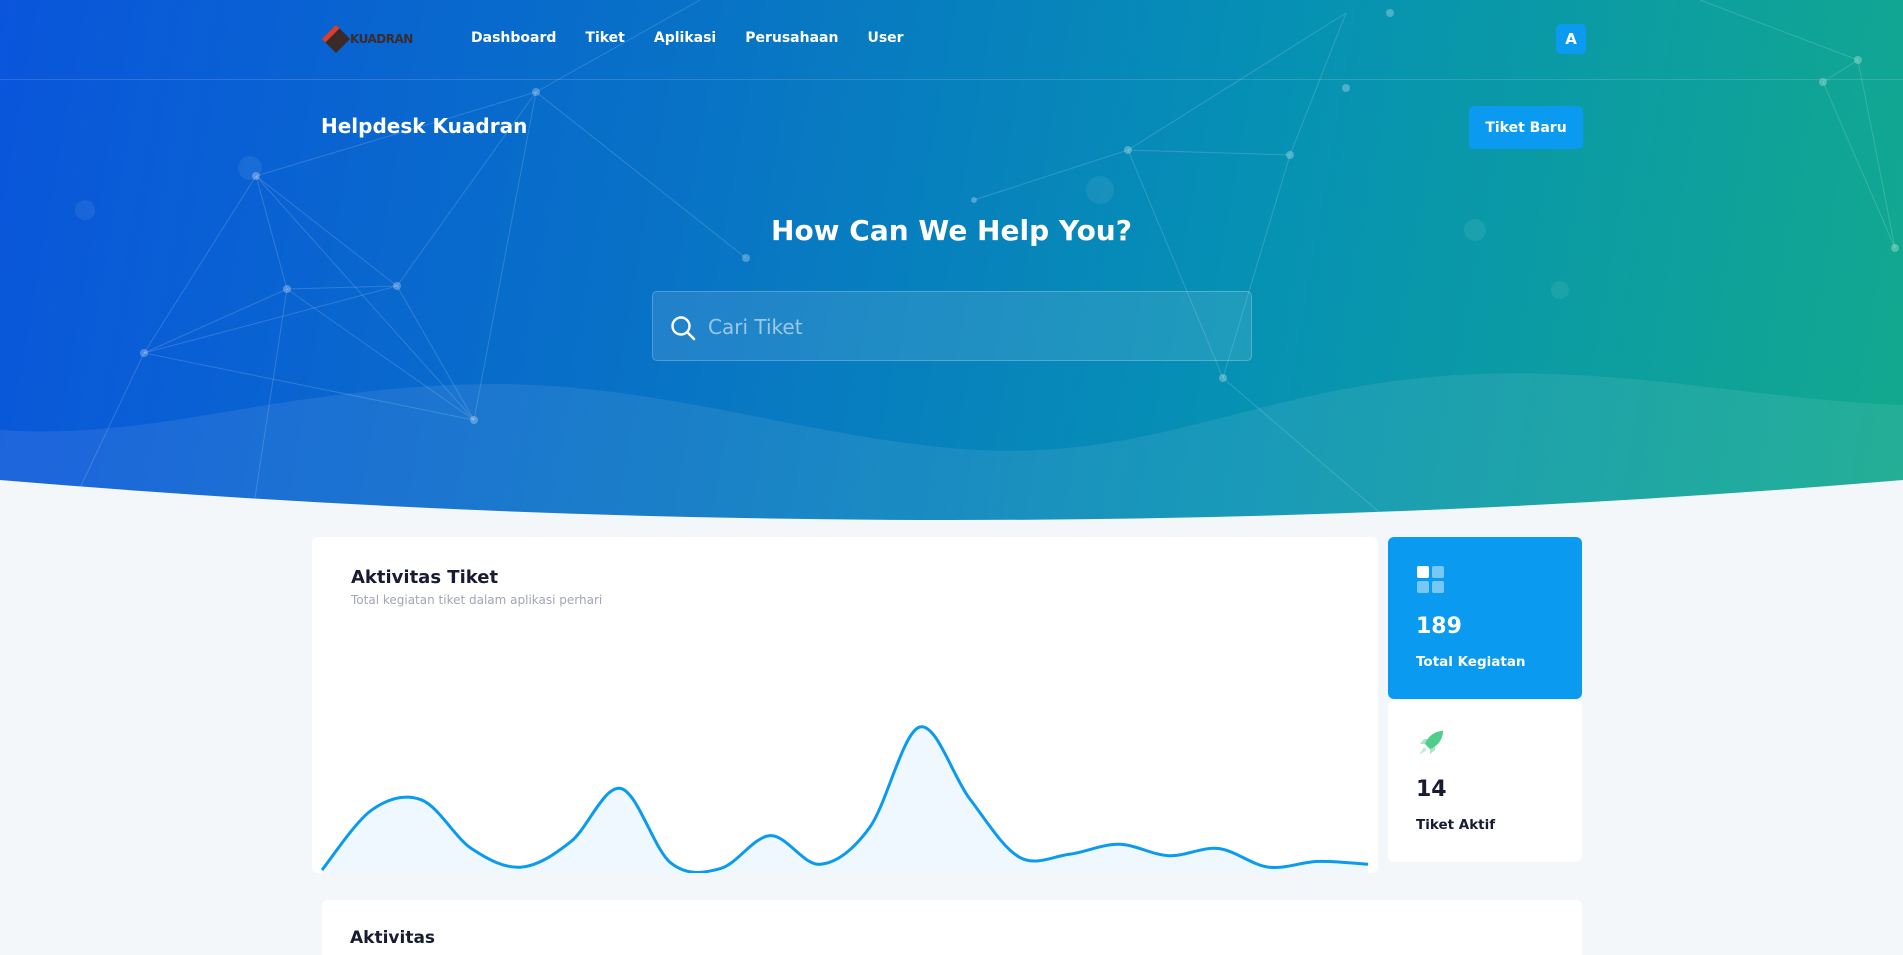  I want to click on nav-item-aplikasi: Aplikasi, so click(685, 38).